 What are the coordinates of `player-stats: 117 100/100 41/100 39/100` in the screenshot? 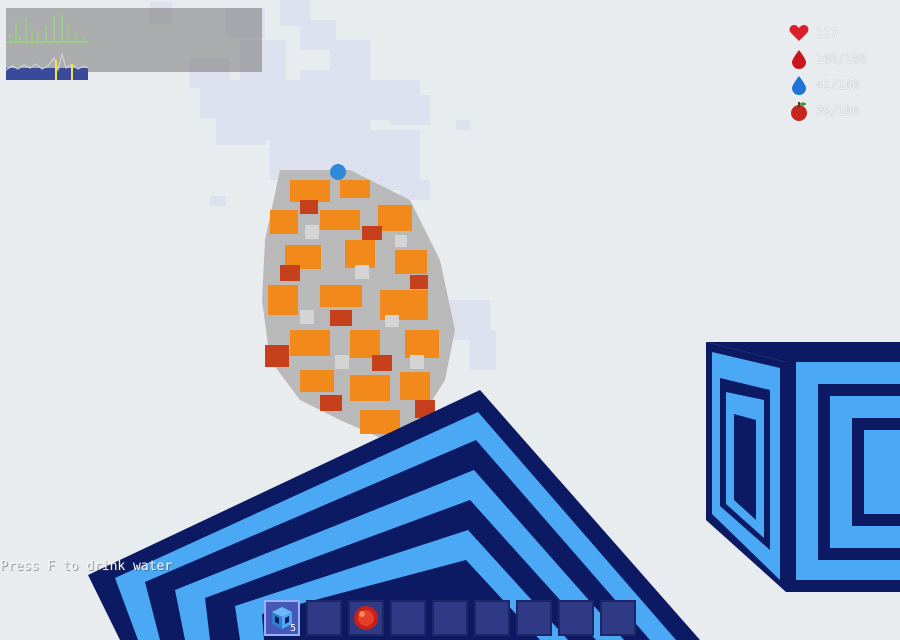 It's located at (843, 72).